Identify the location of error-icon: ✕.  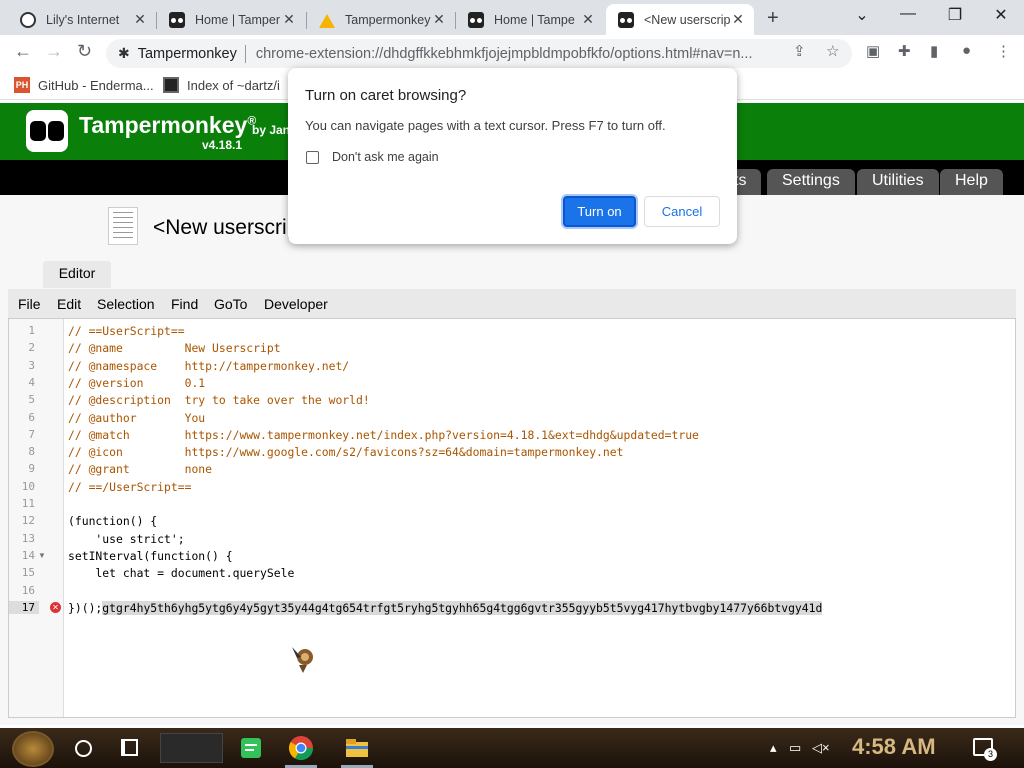
(55, 607).